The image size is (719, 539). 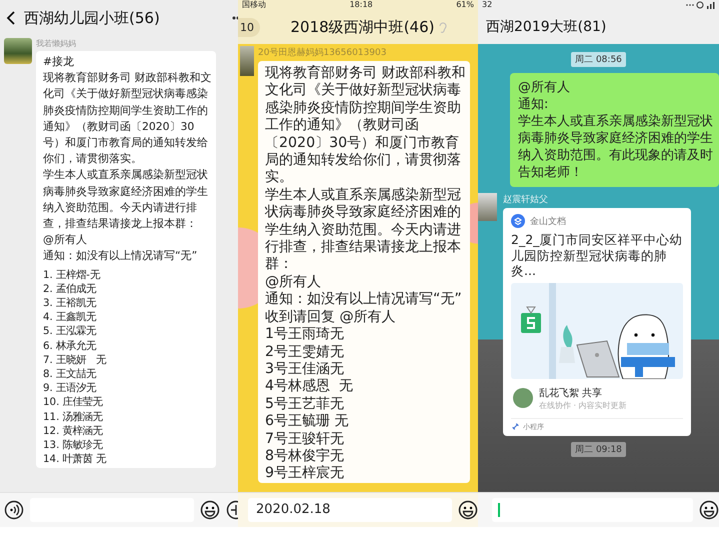 What do you see at coordinates (571, 393) in the screenshot?
I see `sharer-name: 乱花飞絮 共享` at bounding box center [571, 393].